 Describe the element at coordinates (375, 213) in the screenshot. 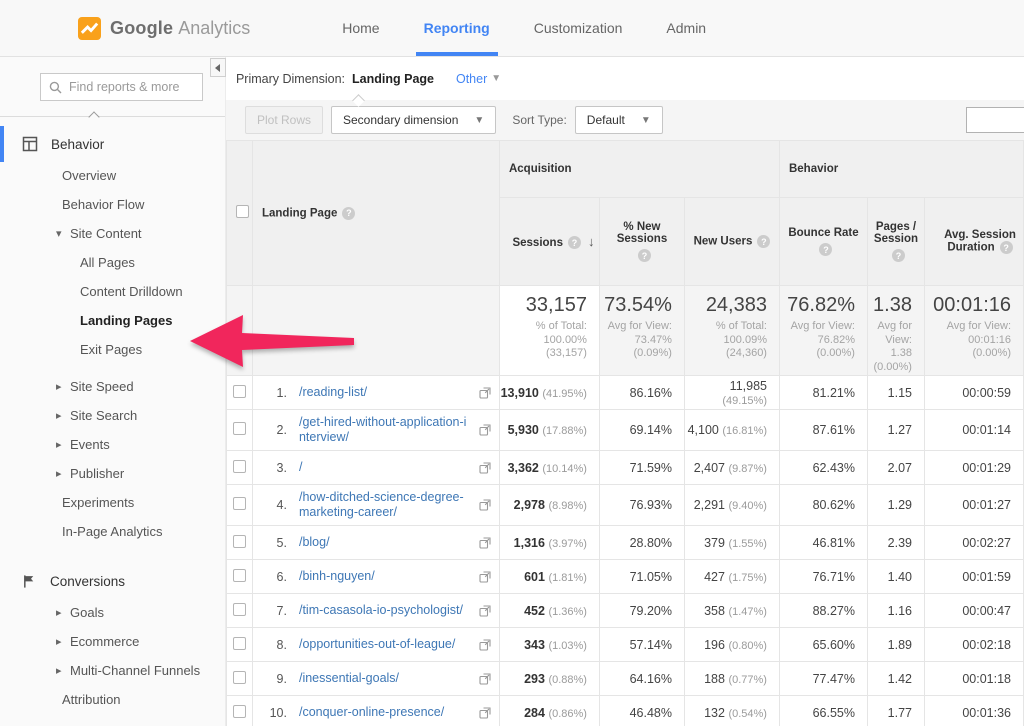

I see `landing-page-column-header: Landing Page?` at that location.